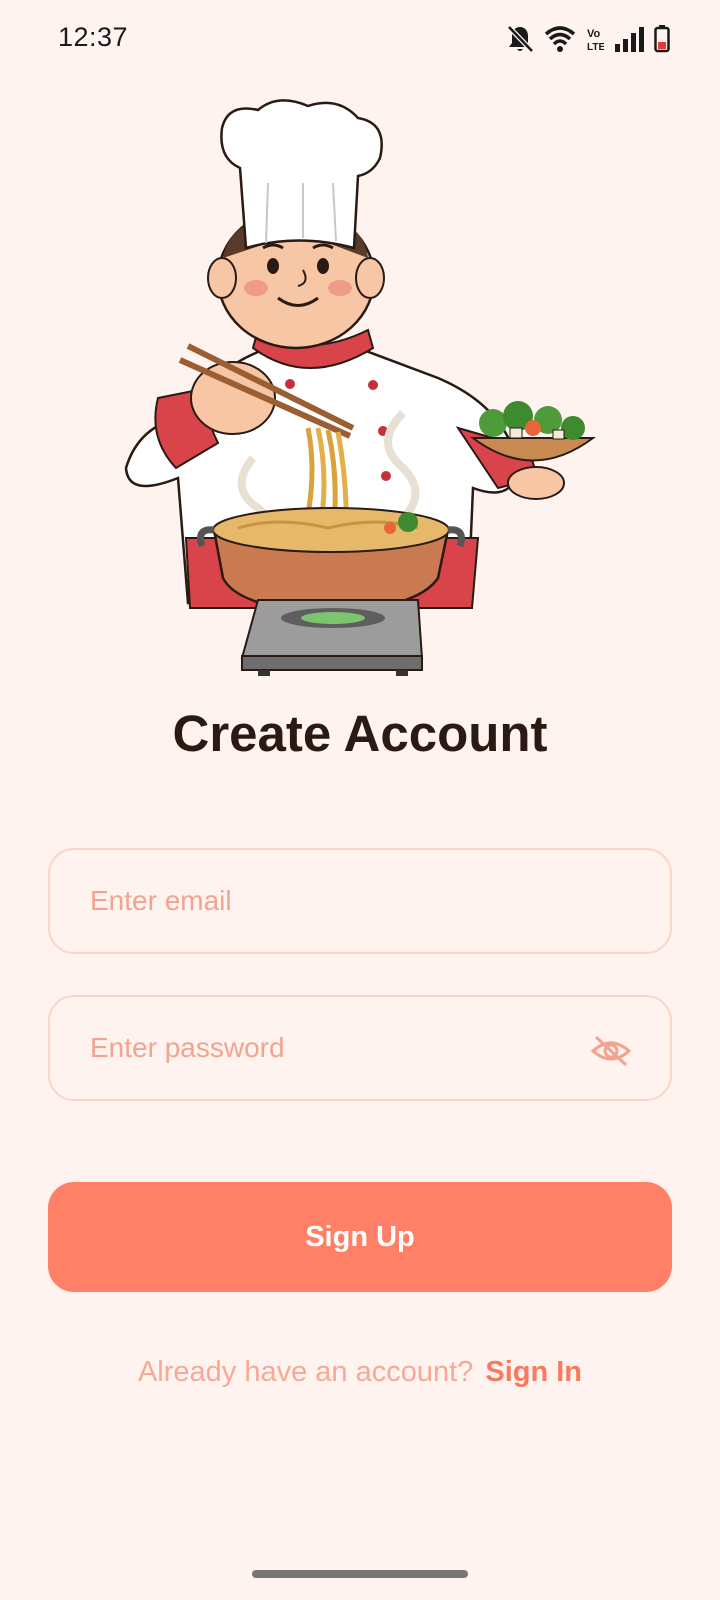 Image resolution: width=720 pixels, height=1600 pixels. I want to click on signin-prompt-row: Already have an account? Sign In, so click(360, 1372).